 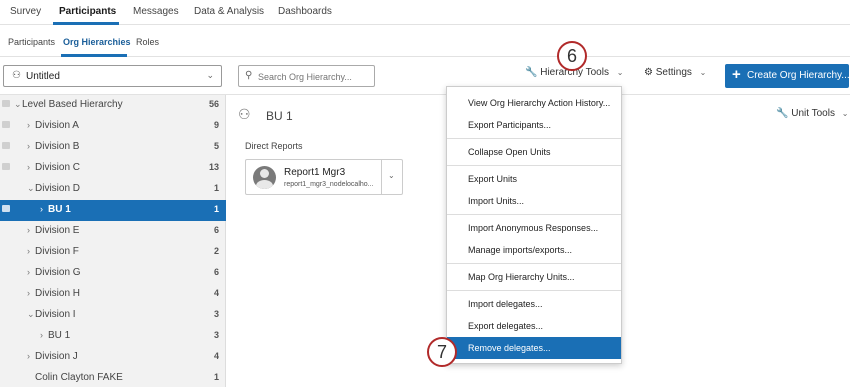 What do you see at coordinates (249, 75) in the screenshot?
I see `search-icon: ⚲` at bounding box center [249, 75].